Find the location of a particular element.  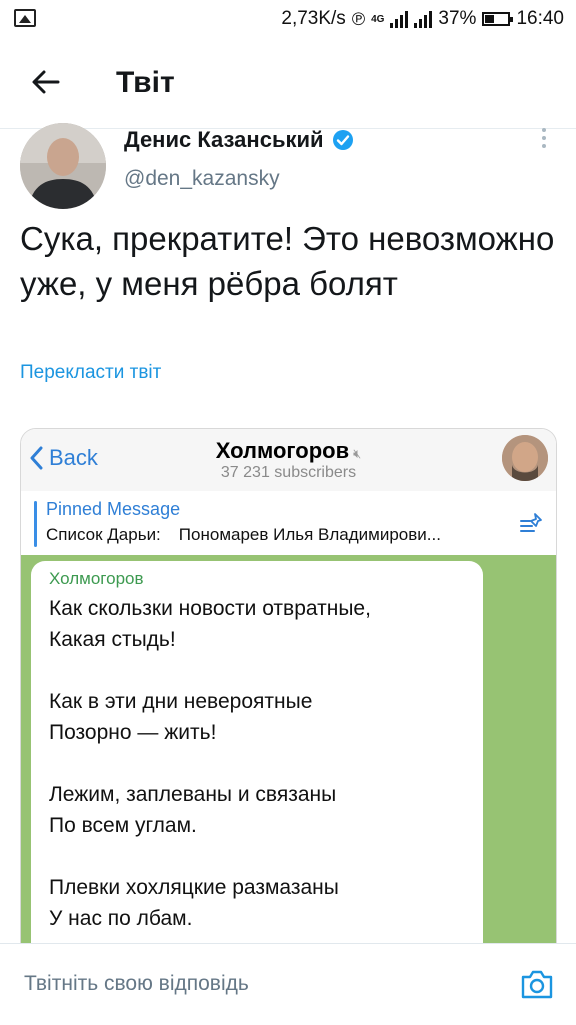

signal-icon is located at coordinates (399, 19).